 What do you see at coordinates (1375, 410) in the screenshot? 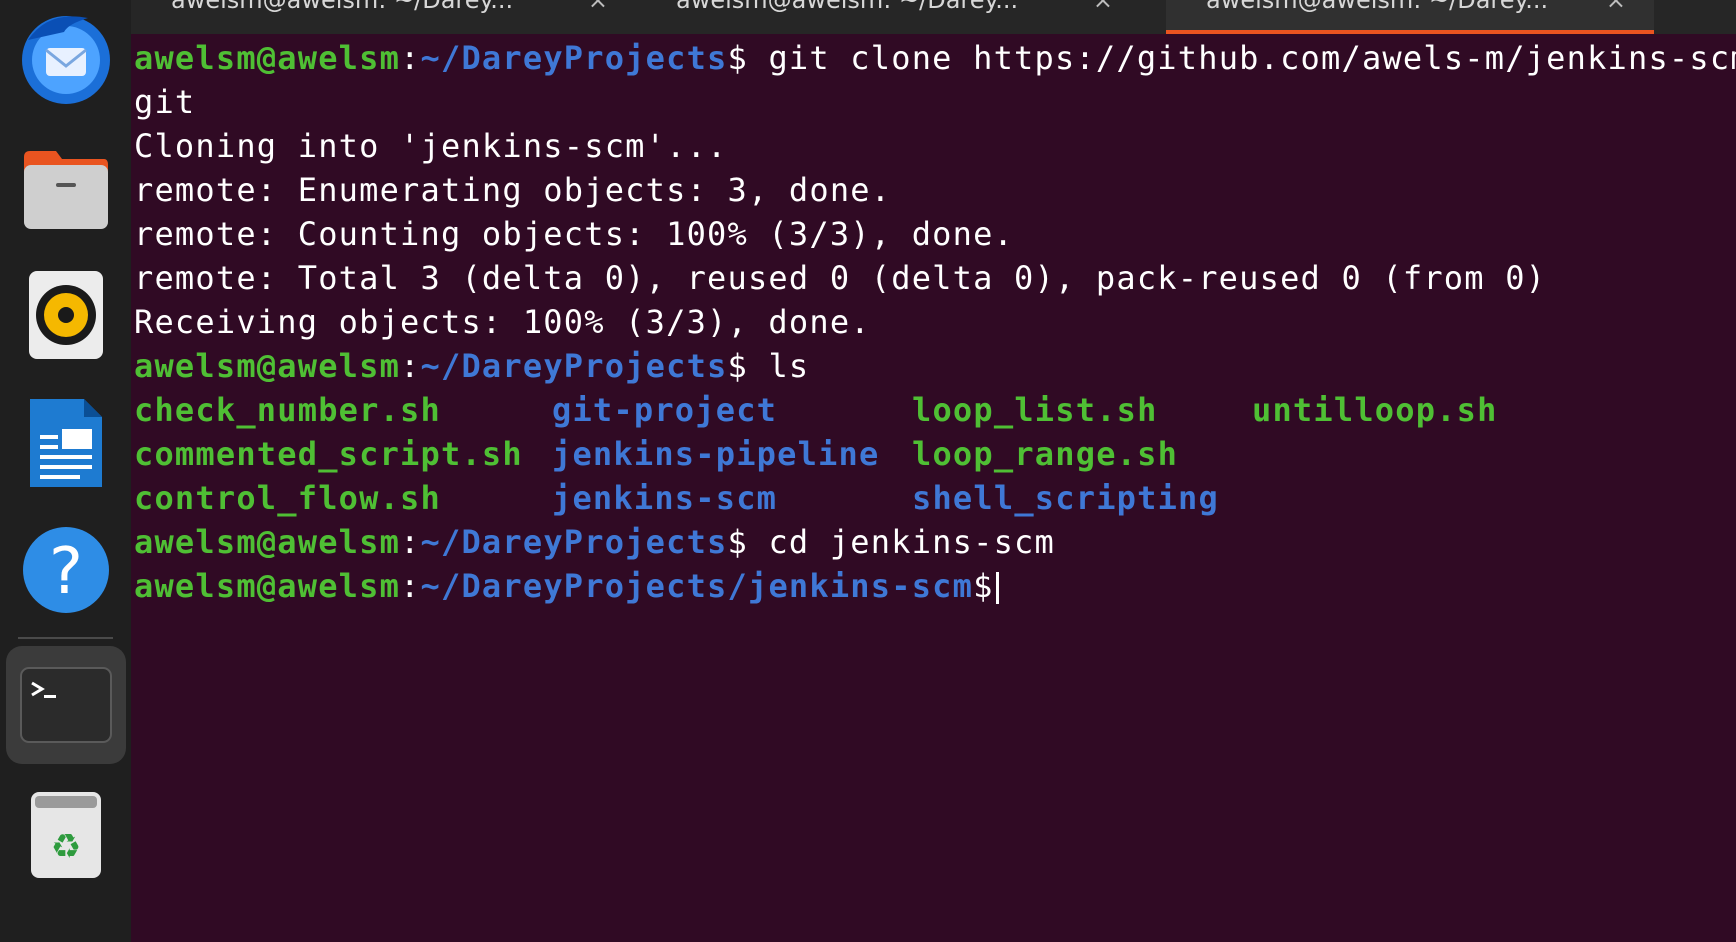
I see `ls-entry-file: untilloop.sh` at bounding box center [1375, 410].